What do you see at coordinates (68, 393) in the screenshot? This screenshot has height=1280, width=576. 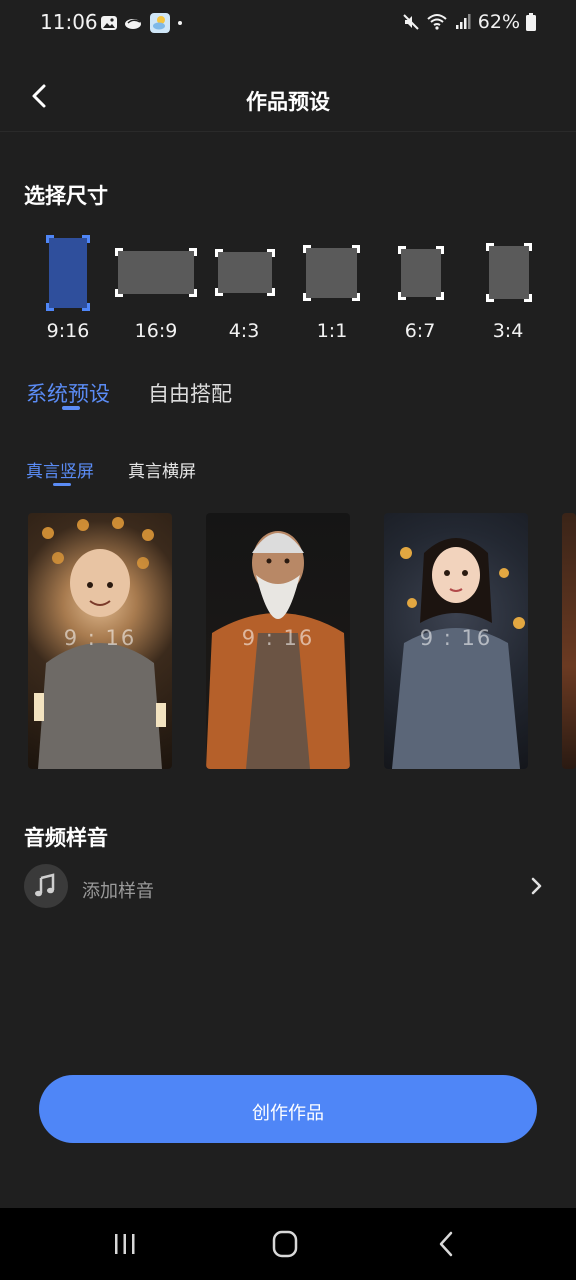 I see `tab-system-preset: 系统预设` at bounding box center [68, 393].